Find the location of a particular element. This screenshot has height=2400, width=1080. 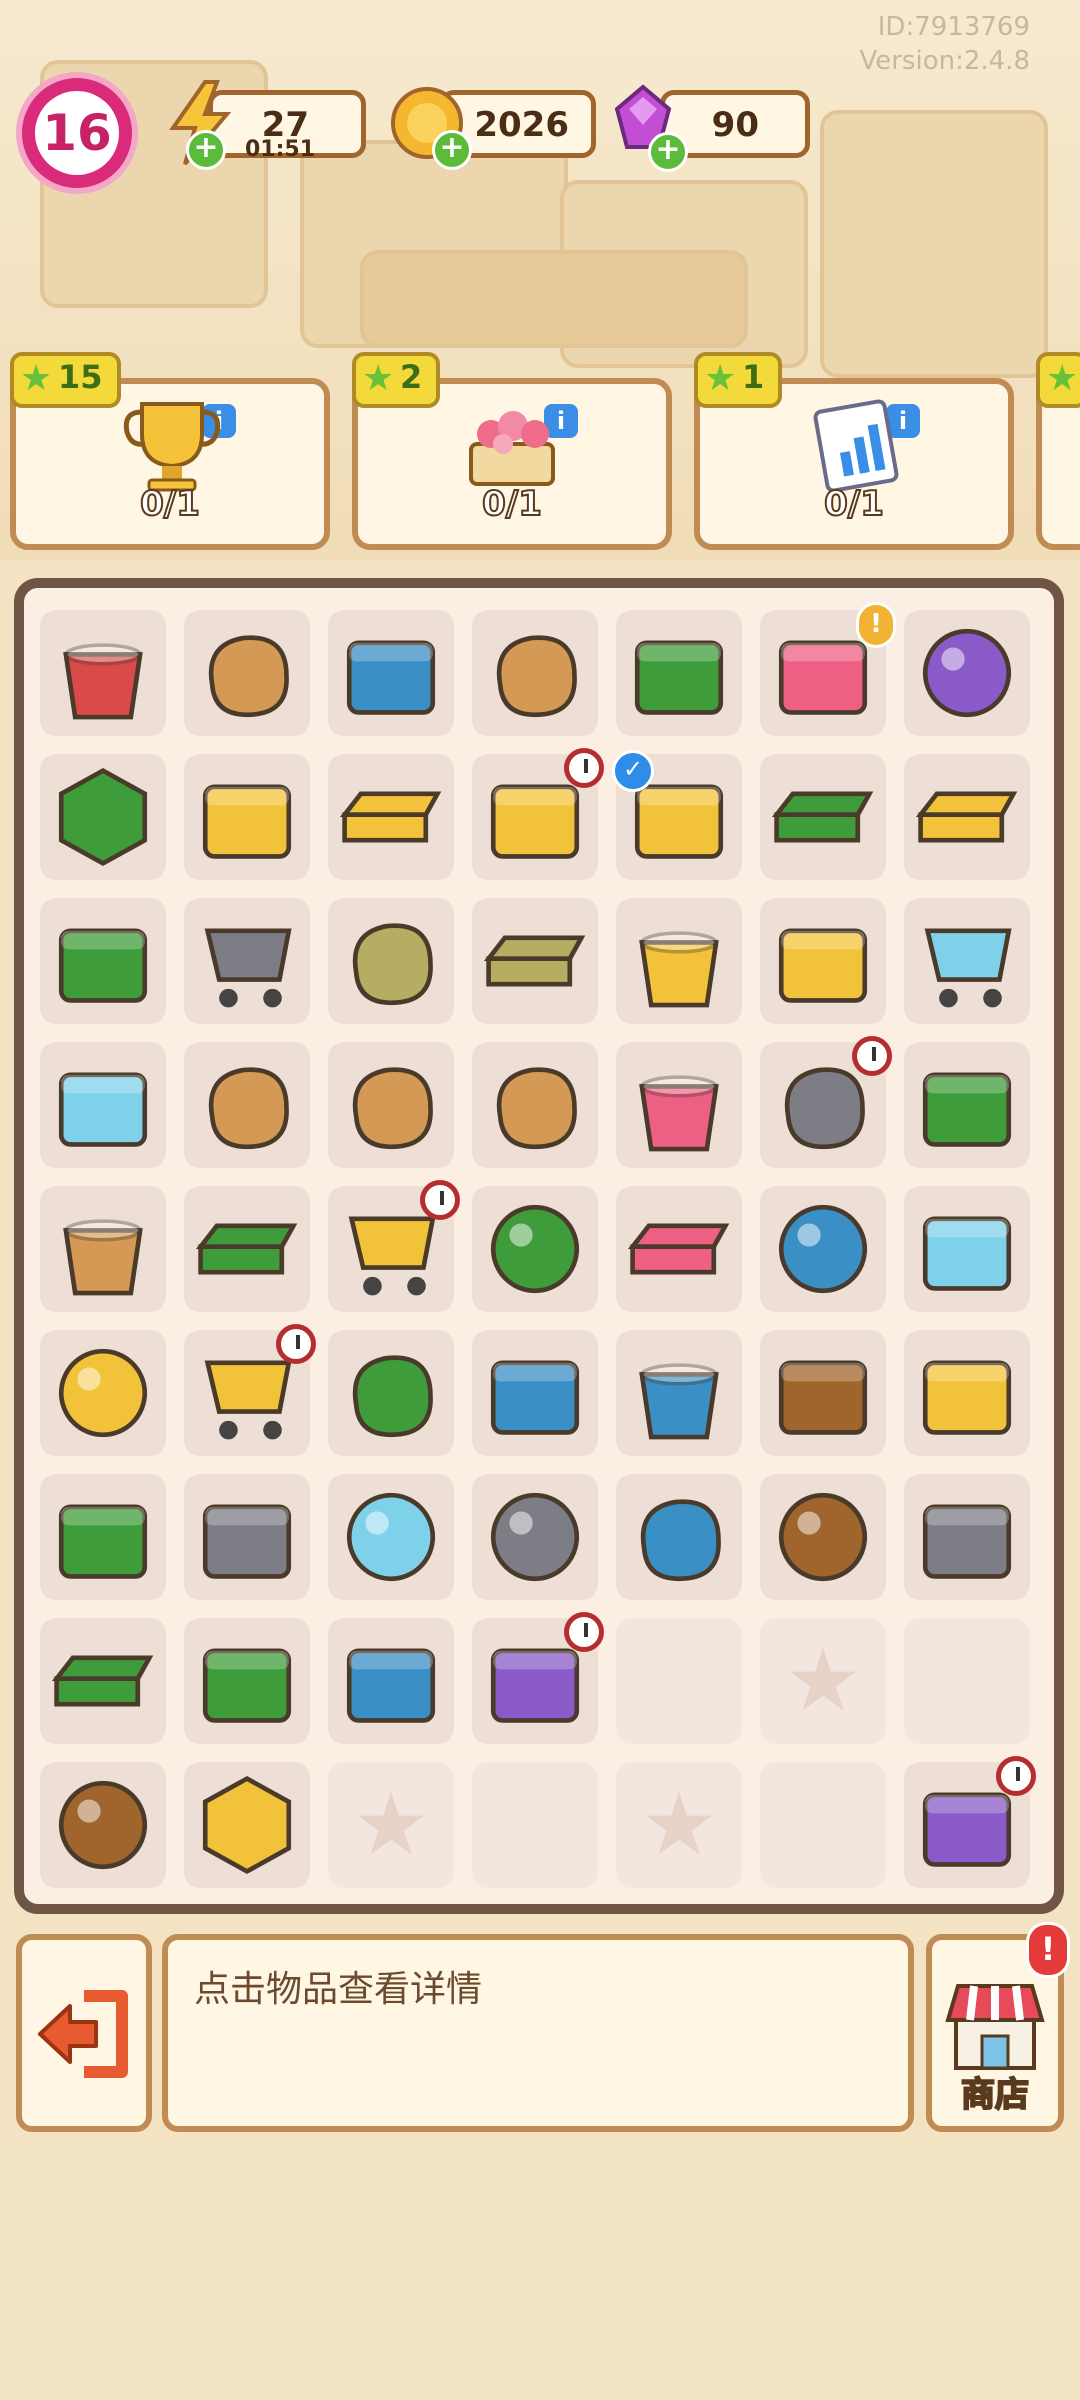

alert-icon: ! is located at coordinates (876, 625).